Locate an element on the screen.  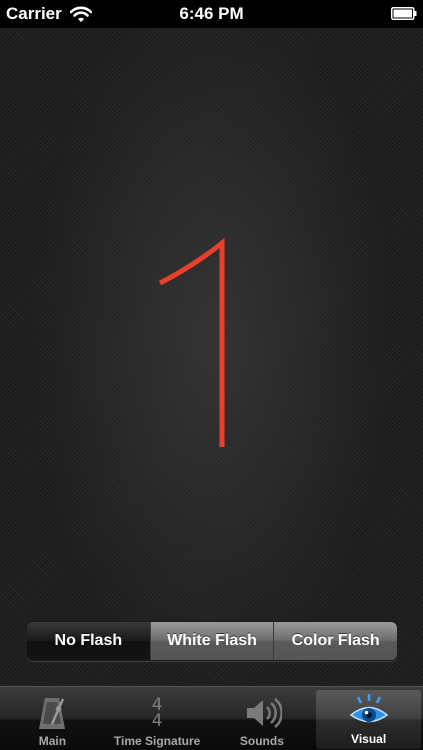
tab-main: Main is located at coordinates (52, 718).